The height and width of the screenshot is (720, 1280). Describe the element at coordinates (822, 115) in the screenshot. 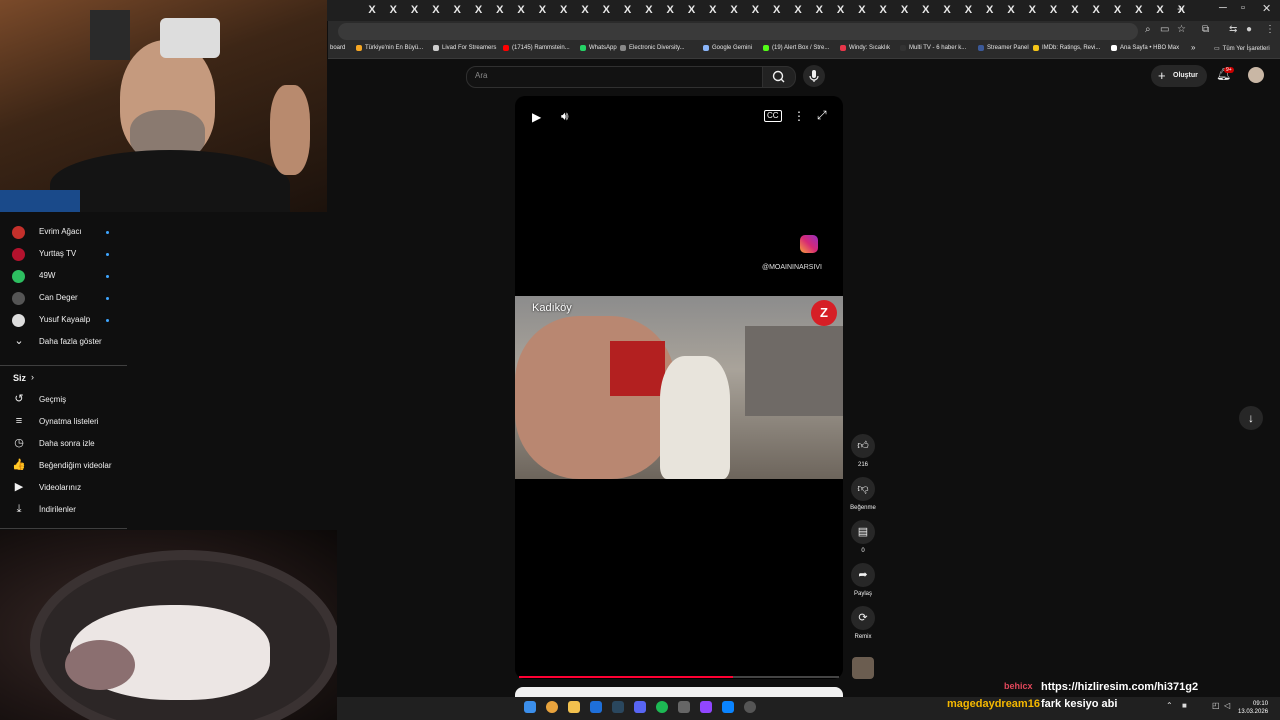

I see `fullscreen-icon: ⤢` at that location.